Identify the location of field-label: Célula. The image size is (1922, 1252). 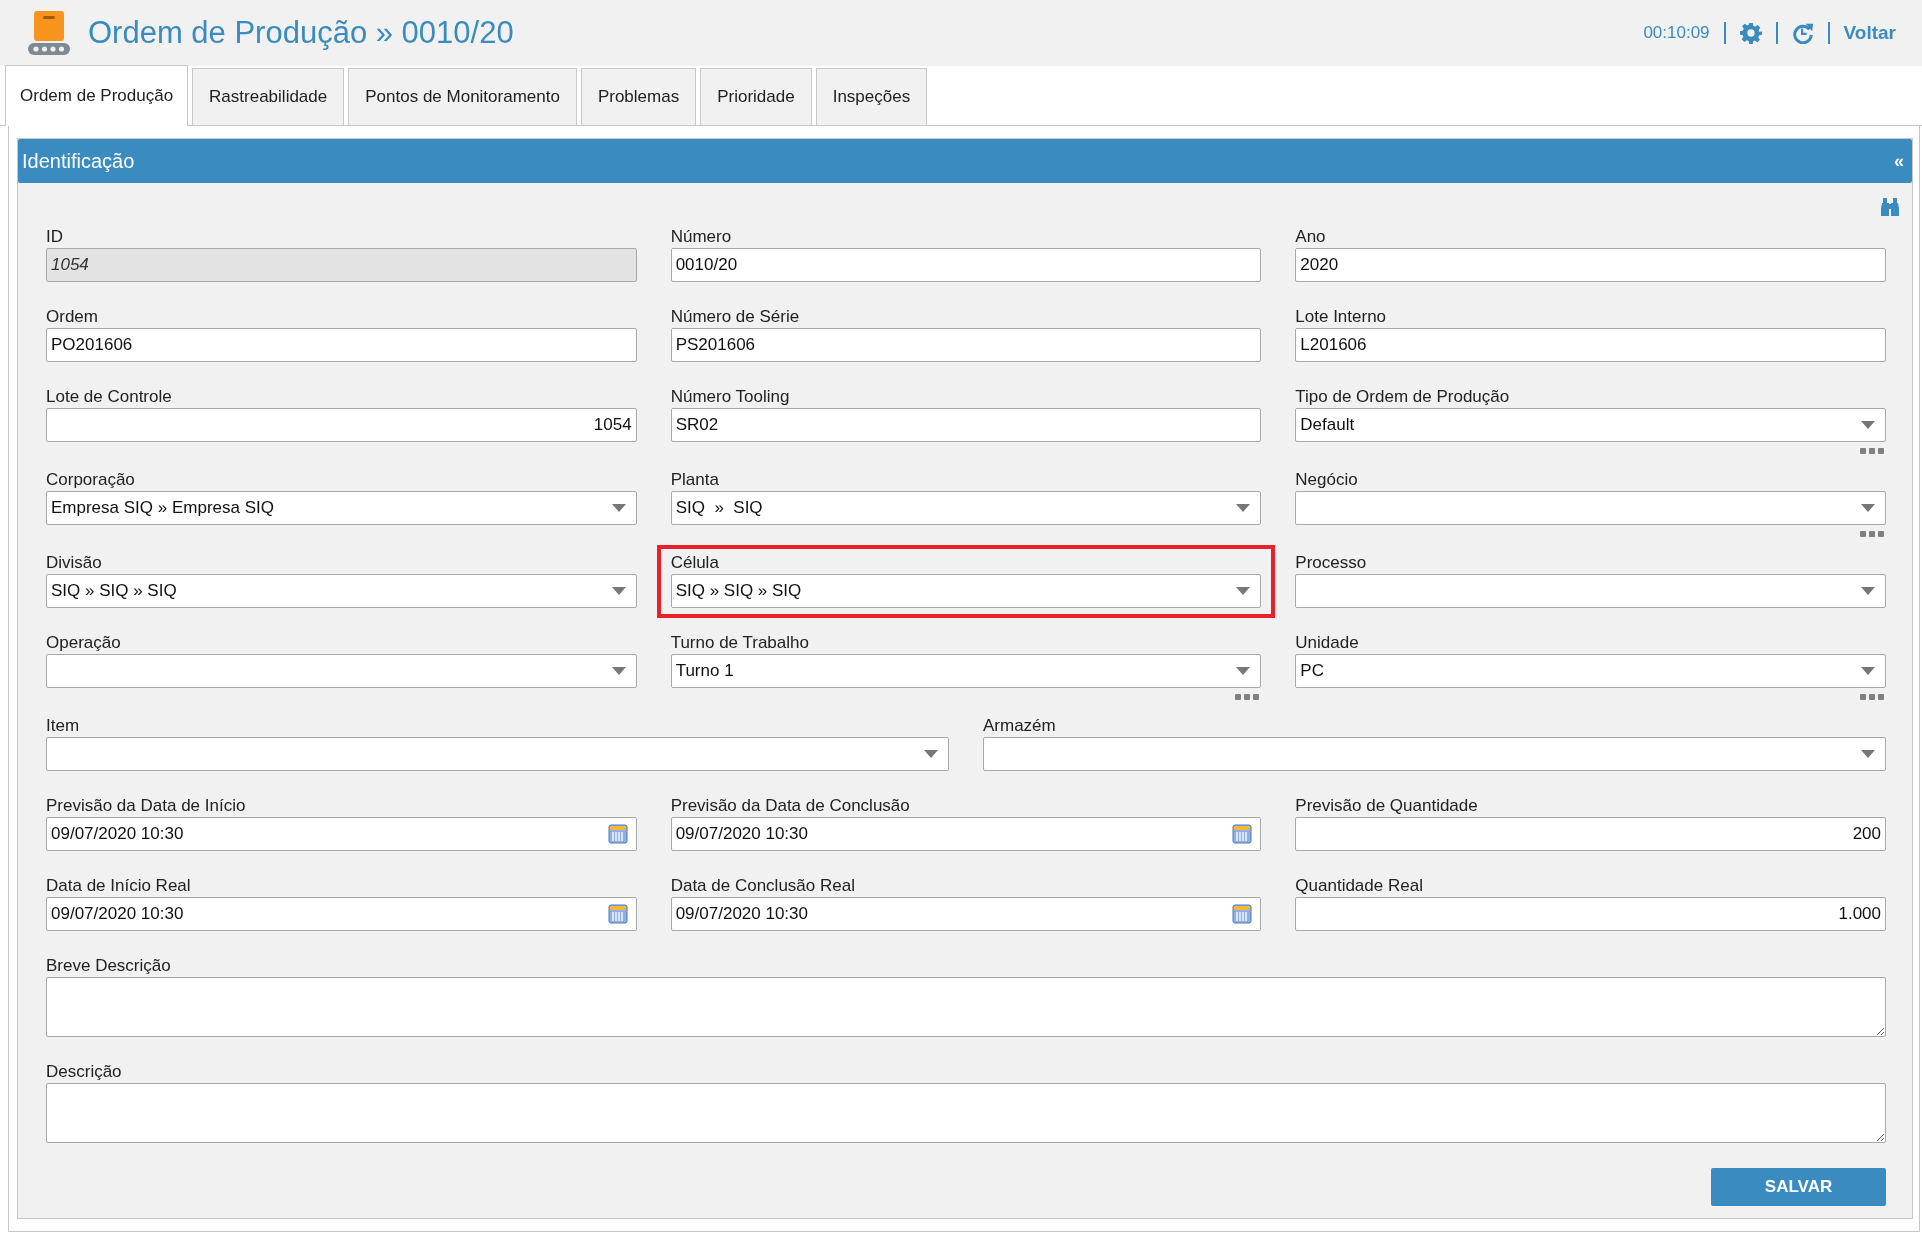
(695, 563).